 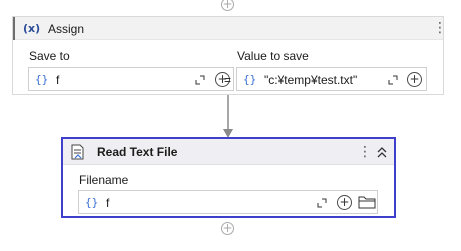 What do you see at coordinates (228, 152) in the screenshot?
I see `read-text-file-header: Read Text File ⋮` at bounding box center [228, 152].